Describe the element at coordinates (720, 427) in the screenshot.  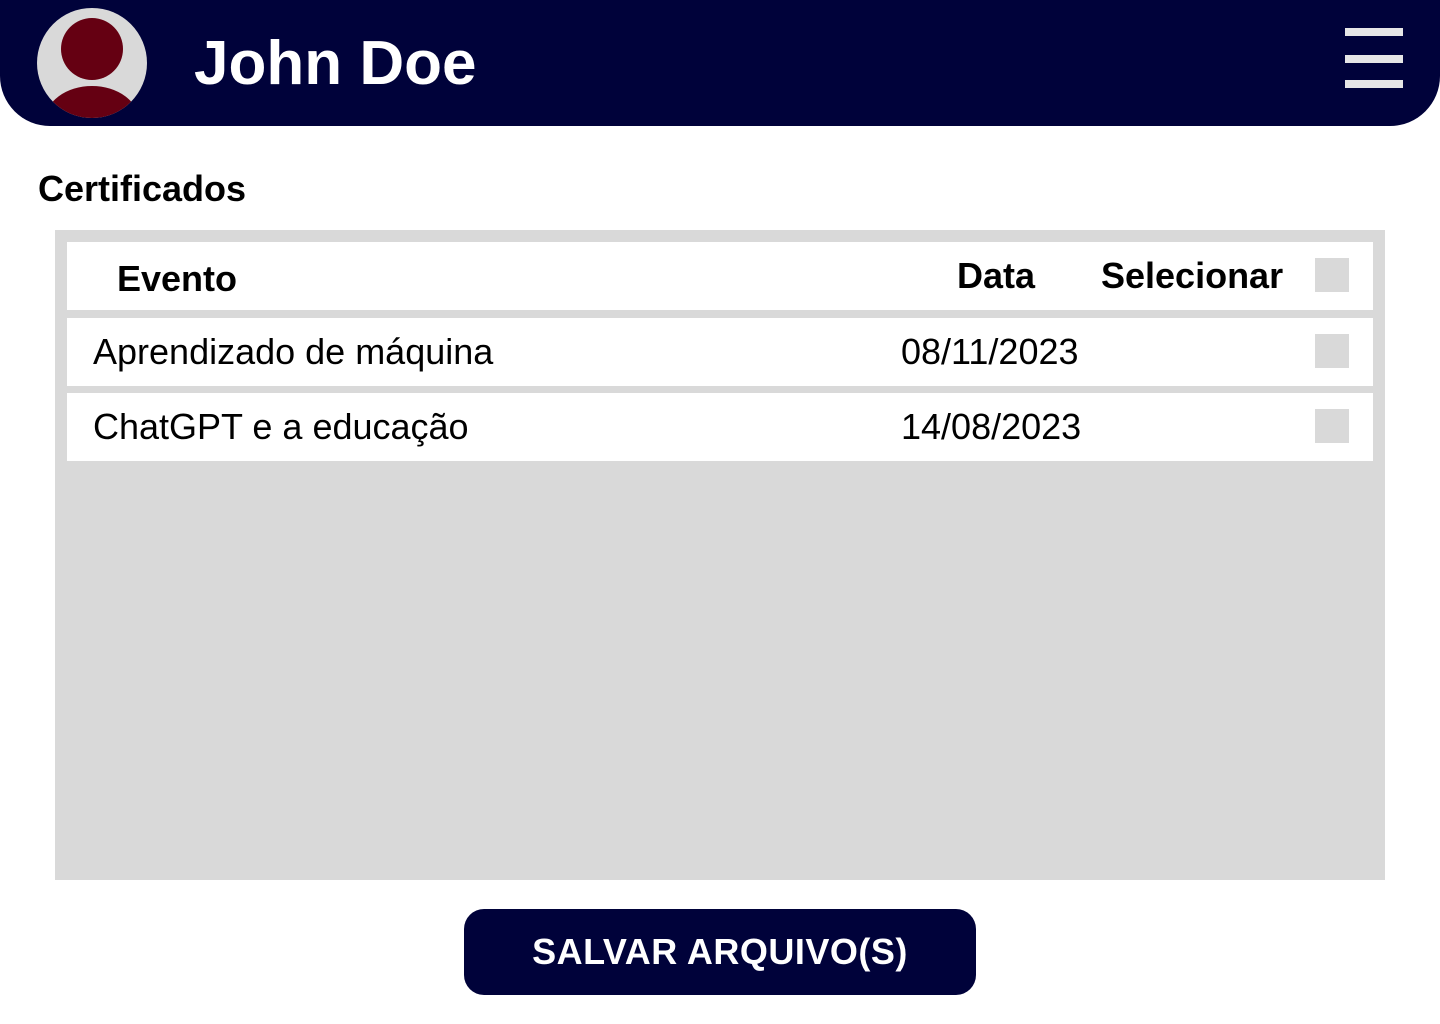
I see `table-row: ChatGPT e a educação 14/08/2023` at that location.